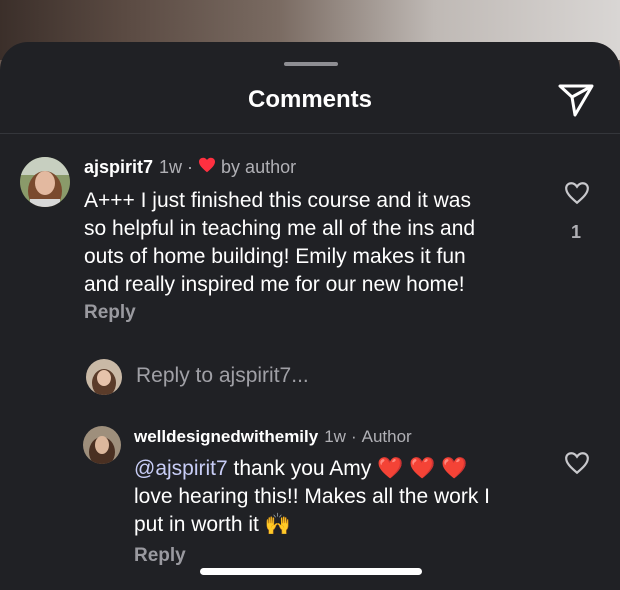 Image resolution: width=620 pixels, height=590 pixels. I want to click on author-reply-line: put in worth it 🙌, so click(312, 525).